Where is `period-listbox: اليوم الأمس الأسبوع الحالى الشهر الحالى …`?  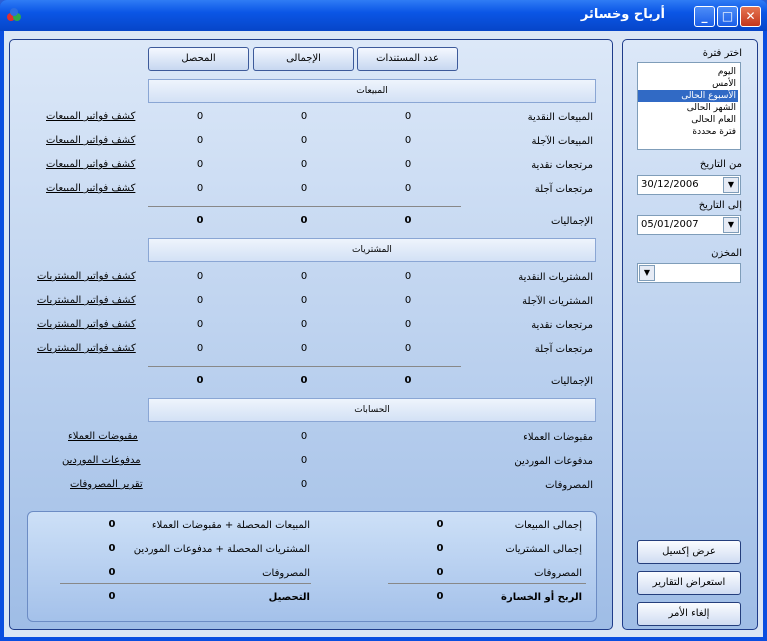
period-listbox: اليوم الأمس الأسبوع الحالى الشهر الحالى … is located at coordinates (689, 106).